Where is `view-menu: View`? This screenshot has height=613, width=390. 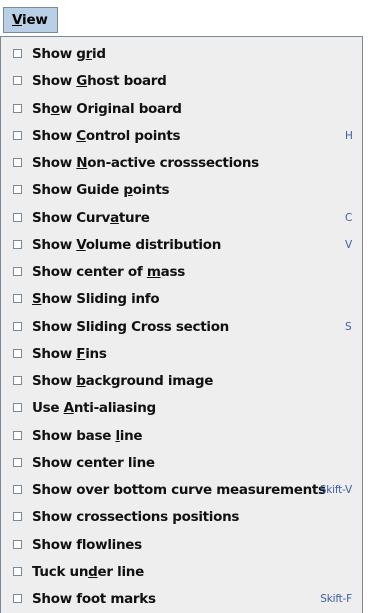 view-menu: View is located at coordinates (30, 20).